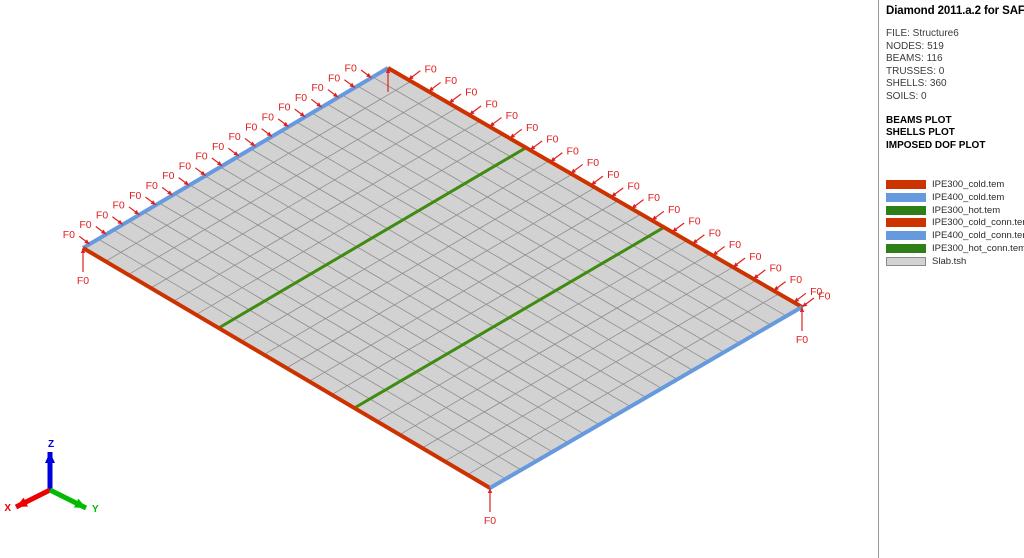 Image resolution: width=1024 pixels, height=558 pixels. I want to click on plot-mode-imposed-dof-plot: IMPOSED DOF PLOT, so click(955, 146).